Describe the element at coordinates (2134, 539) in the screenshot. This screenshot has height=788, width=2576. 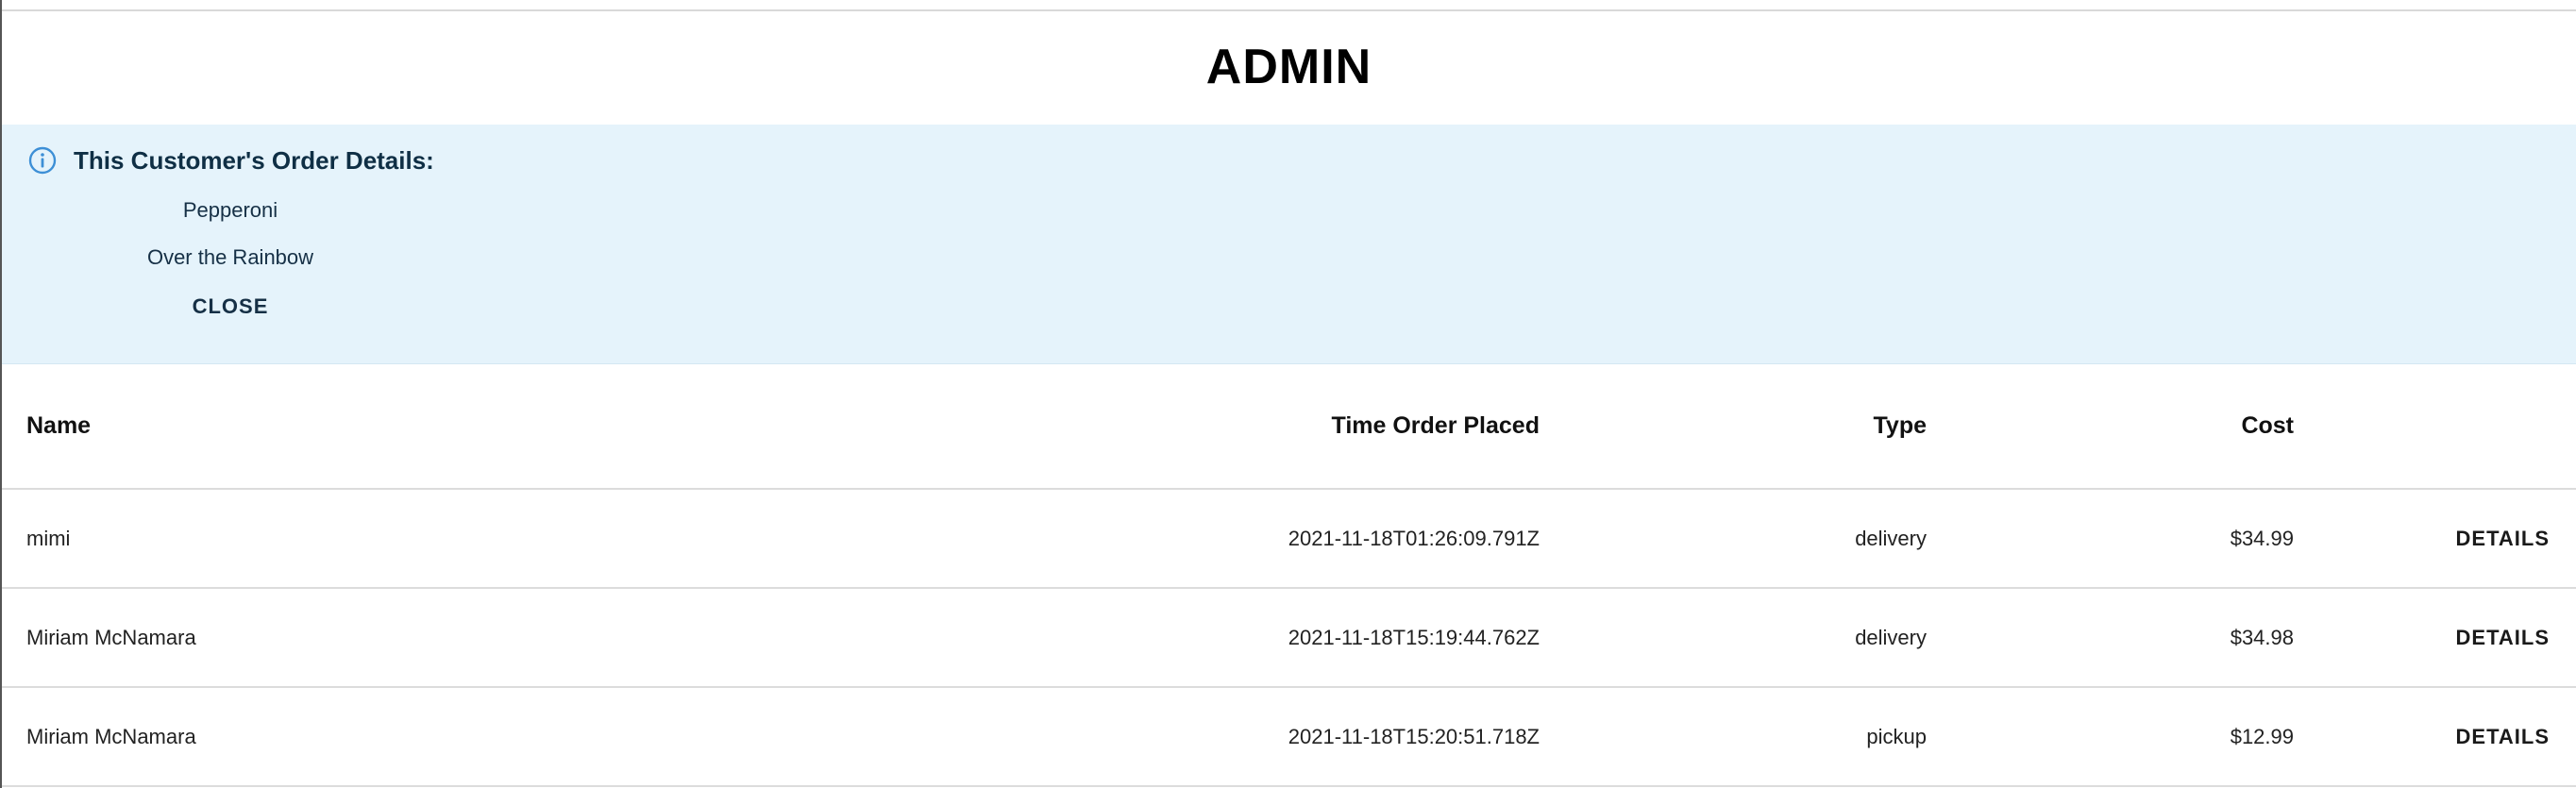
I see `cell-cost: $34.99` at that location.